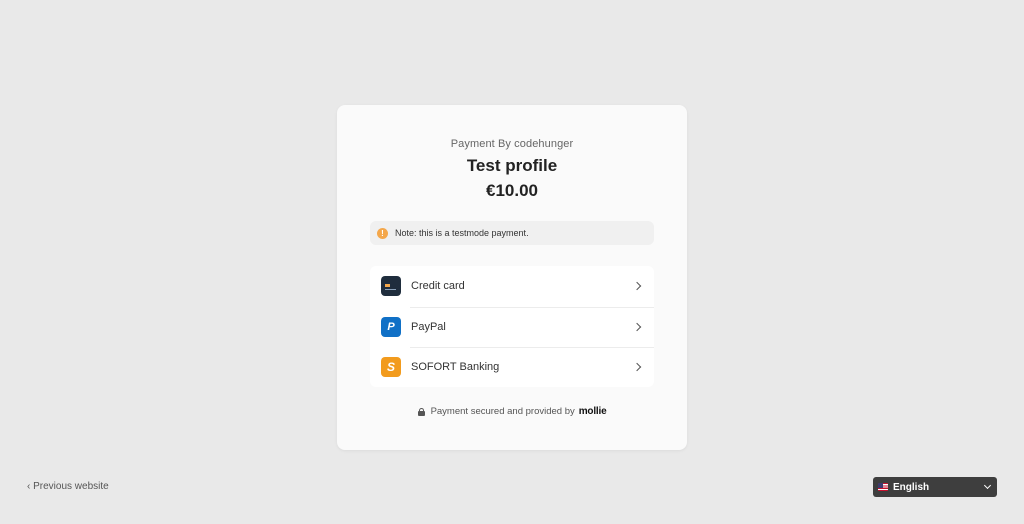  Describe the element at coordinates (438, 286) in the screenshot. I see `method-label: Credit card` at that location.